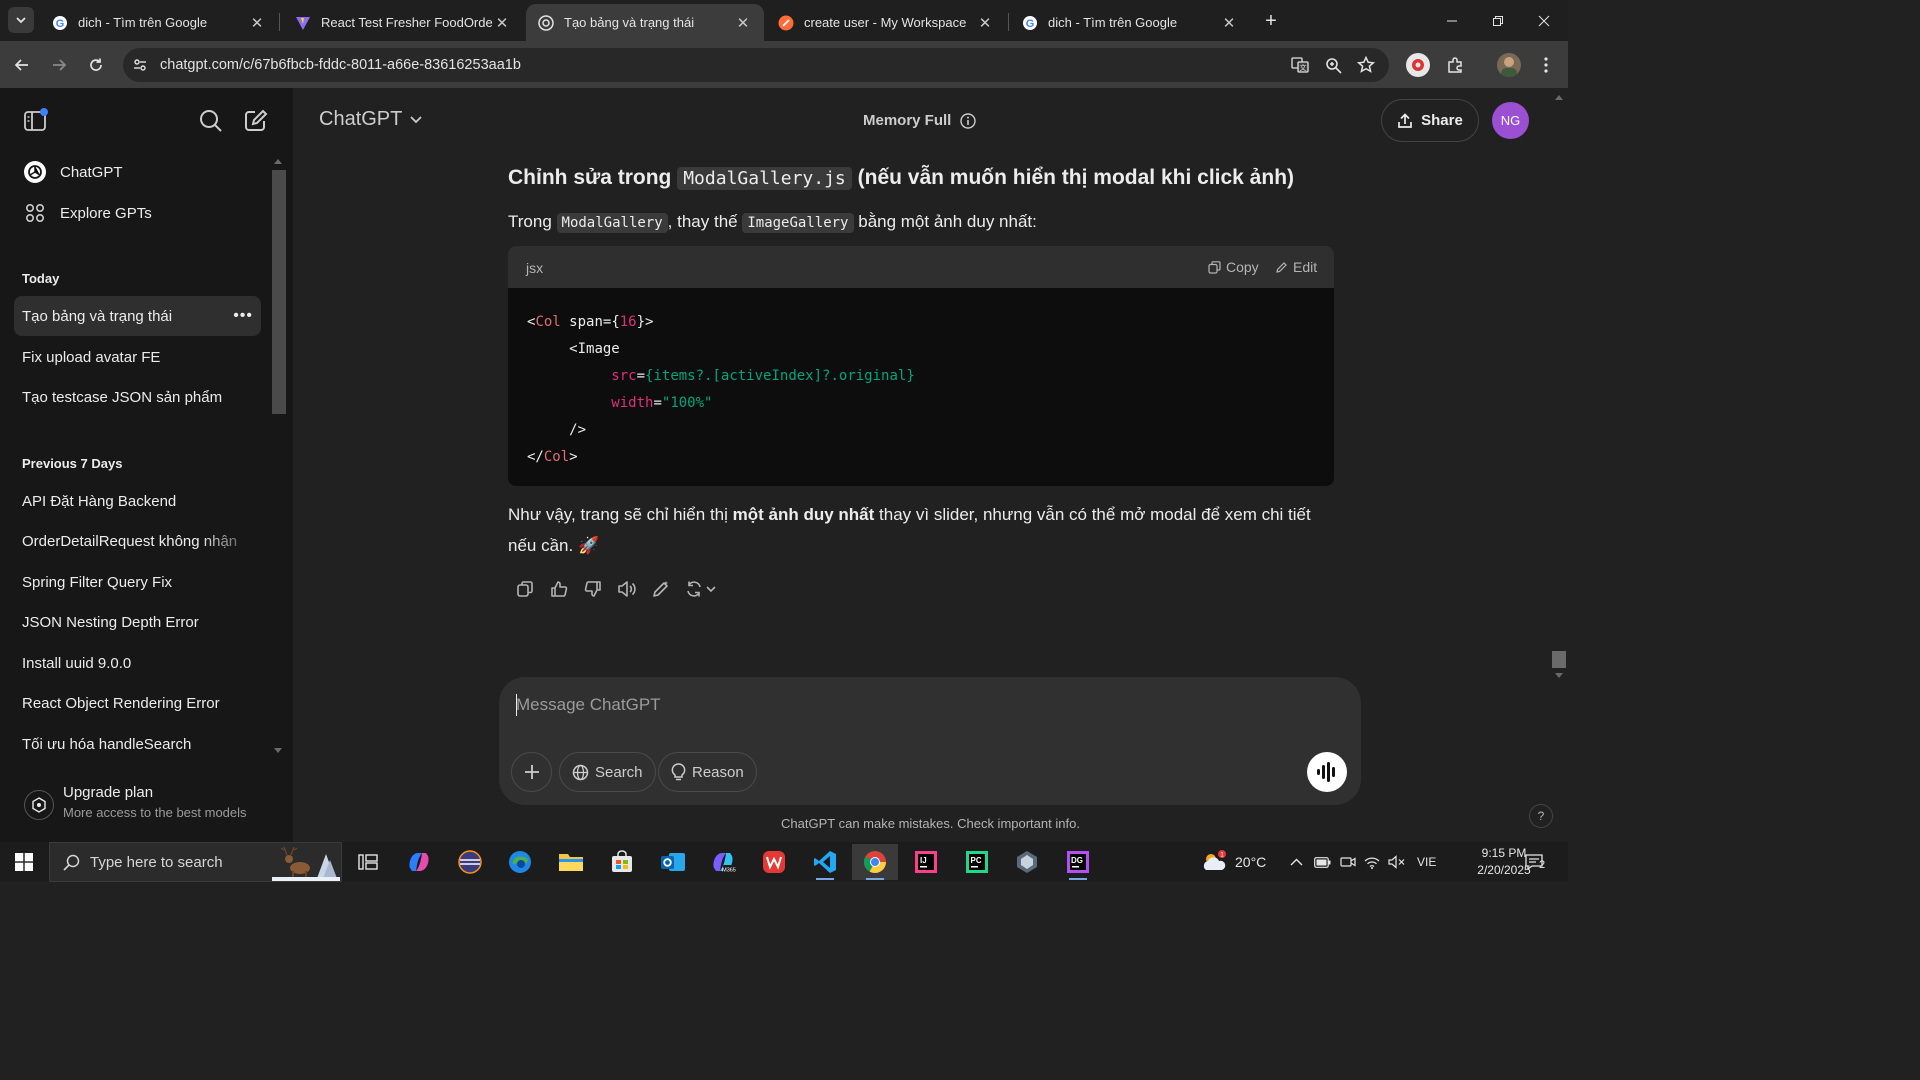 Image resolution: width=1920 pixels, height=1080 pixels. Describe the element at coordinates (525, 589) in the screenshot. I see `copy-message-button` at that location.